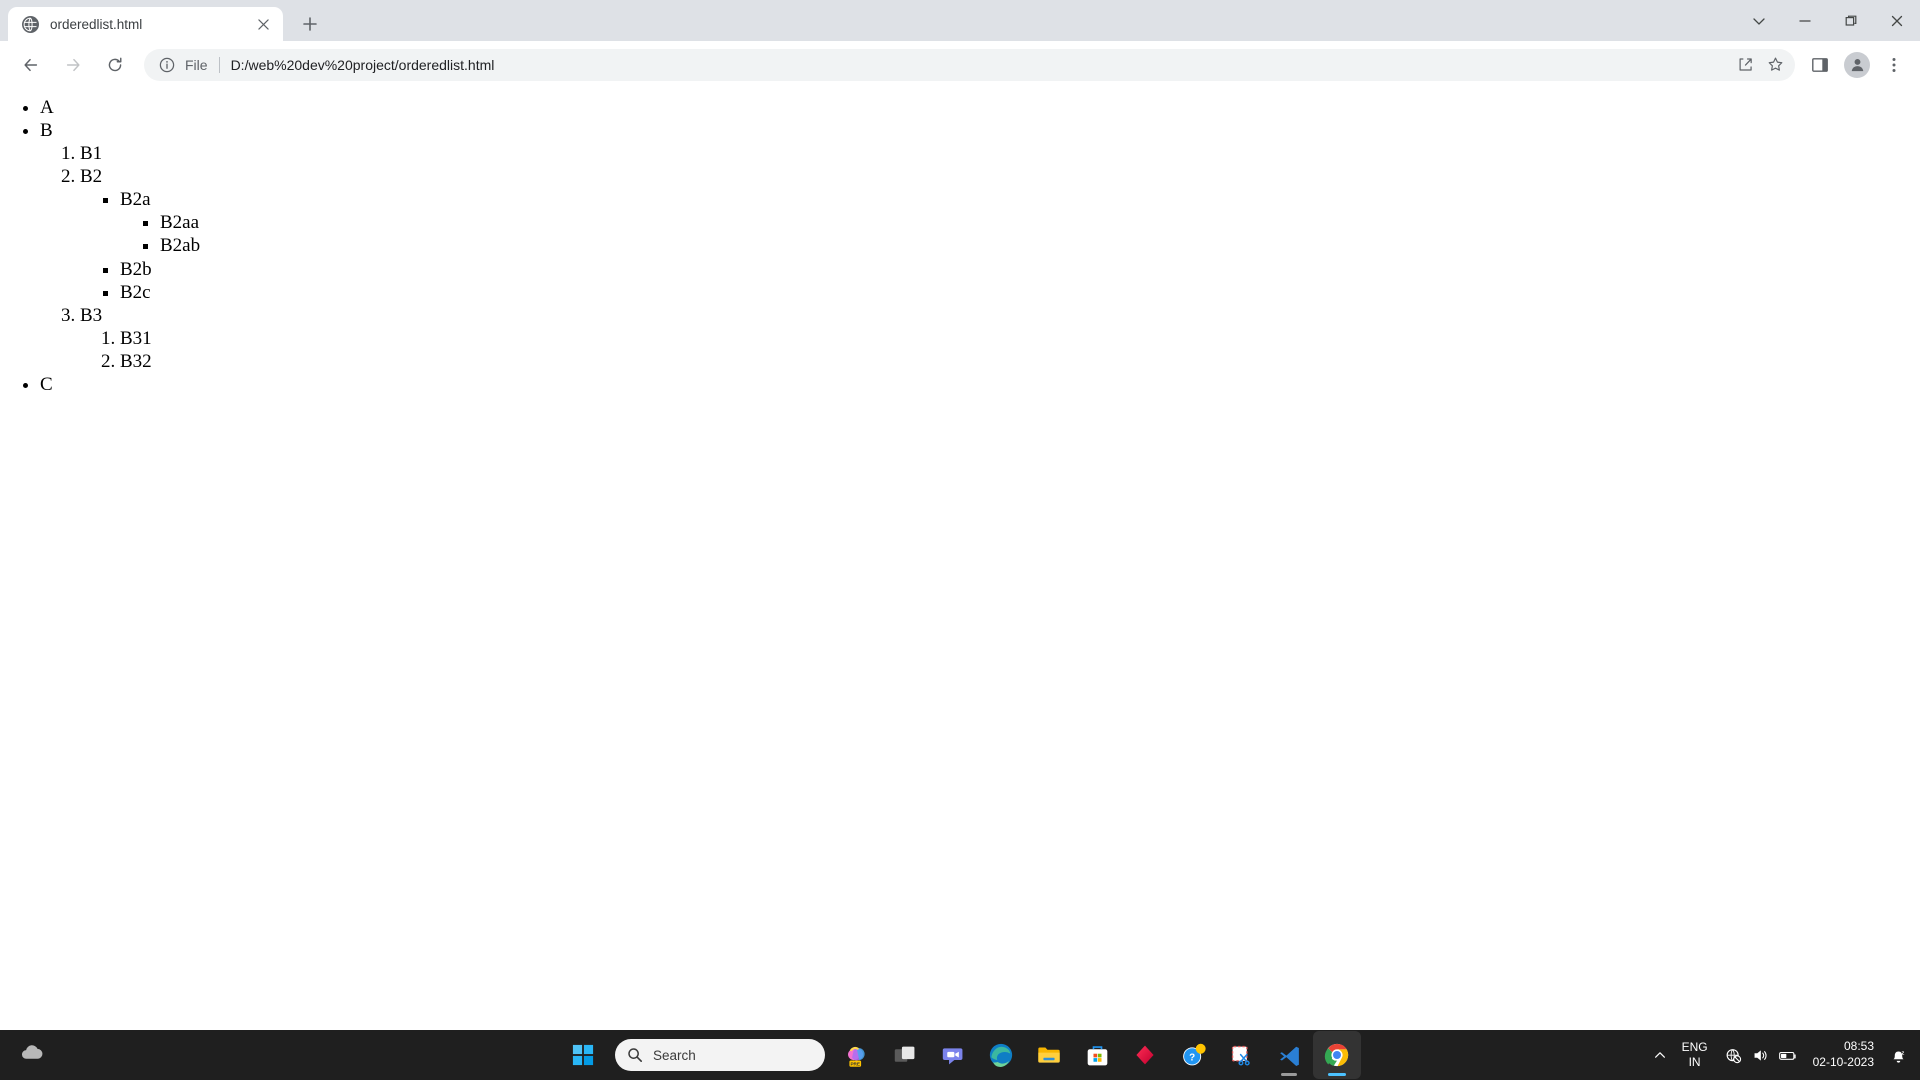 This screenshot has width=1920, height=1080. What do you see at coordinates (1902, 1053) in the screenshot?
I see `svg-text: z` at bounding box center [1902, 1053].